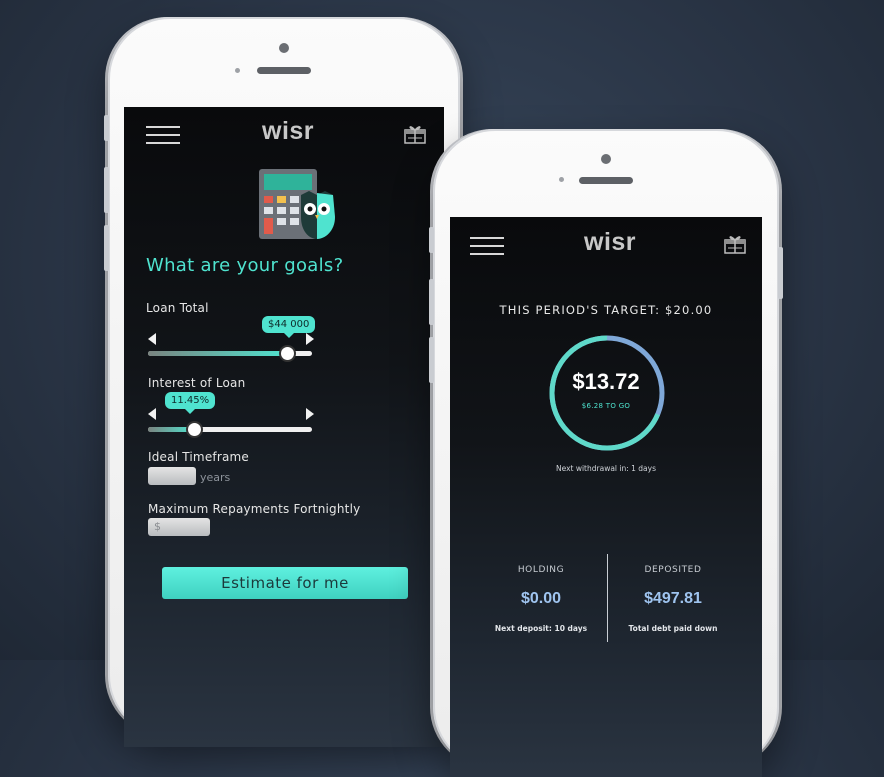  Describe the element at coordinates (217, 353) in the screenshot. I see `loan-total-slider-fill` at that location.